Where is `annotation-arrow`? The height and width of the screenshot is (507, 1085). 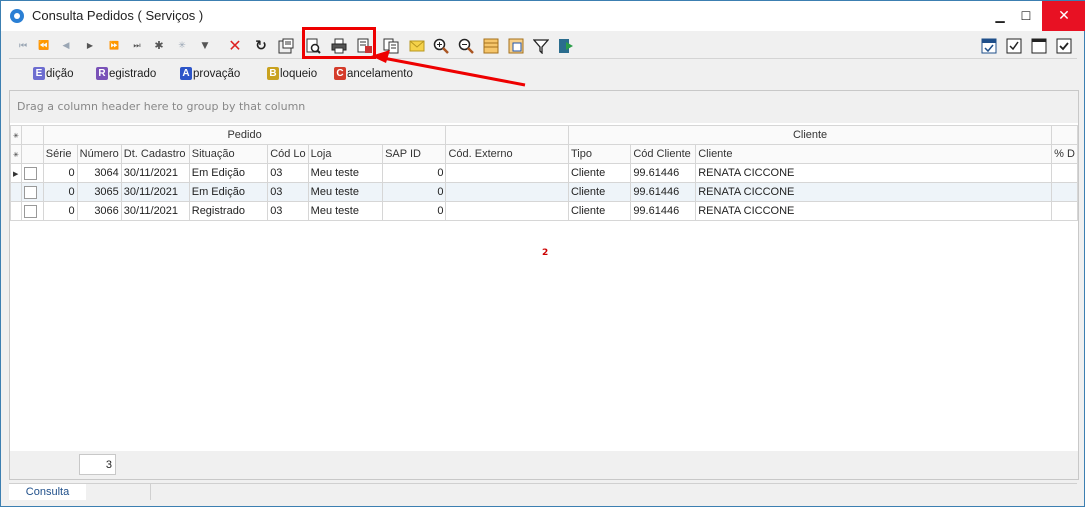 annotation-arrow is located at coordinates (448, 68).